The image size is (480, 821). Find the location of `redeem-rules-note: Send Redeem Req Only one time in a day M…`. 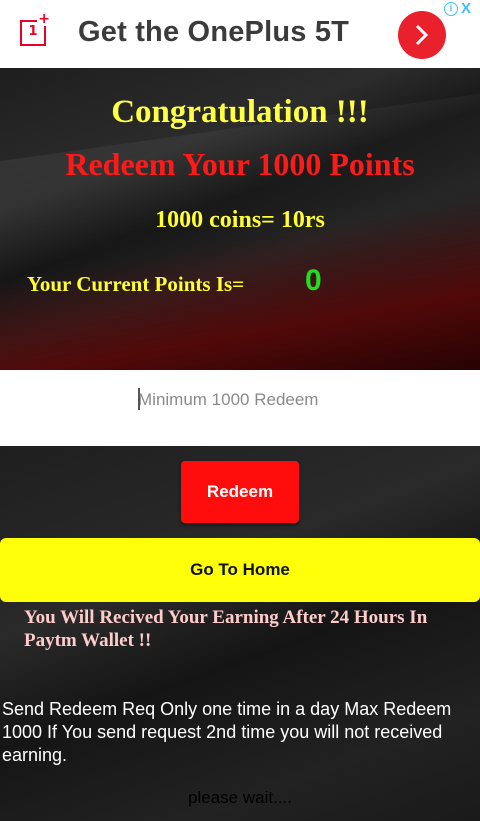

redeem-rules-note: Send Redeem Req Only one time in a day M… is located at coordinates (227, 732).